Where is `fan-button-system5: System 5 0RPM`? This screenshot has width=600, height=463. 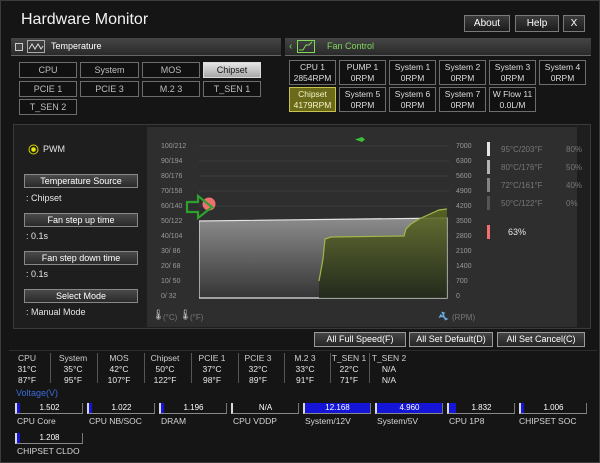
fan-button-system5: System 5 0RPM is located at coordinates (362, 99).